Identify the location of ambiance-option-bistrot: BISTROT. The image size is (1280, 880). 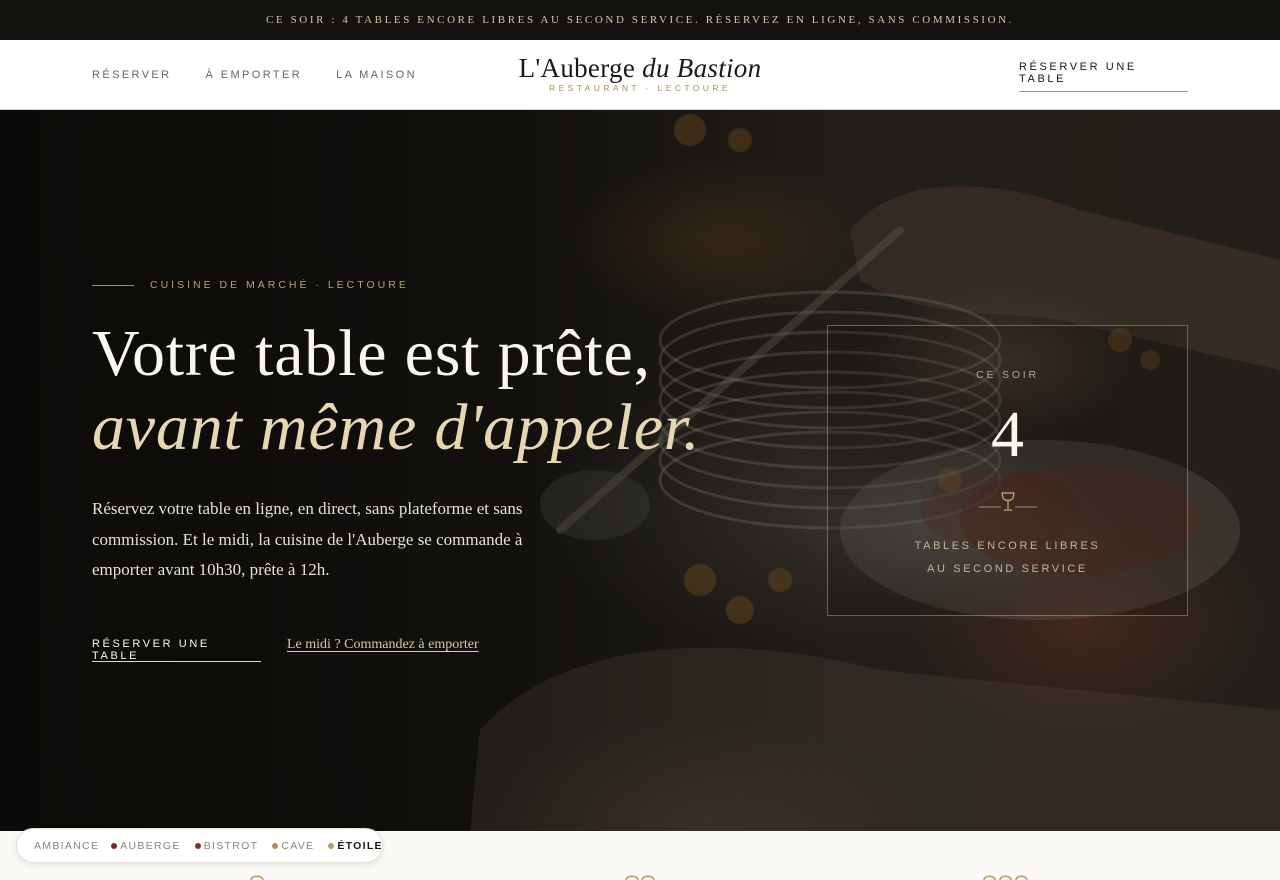
(226, 845).